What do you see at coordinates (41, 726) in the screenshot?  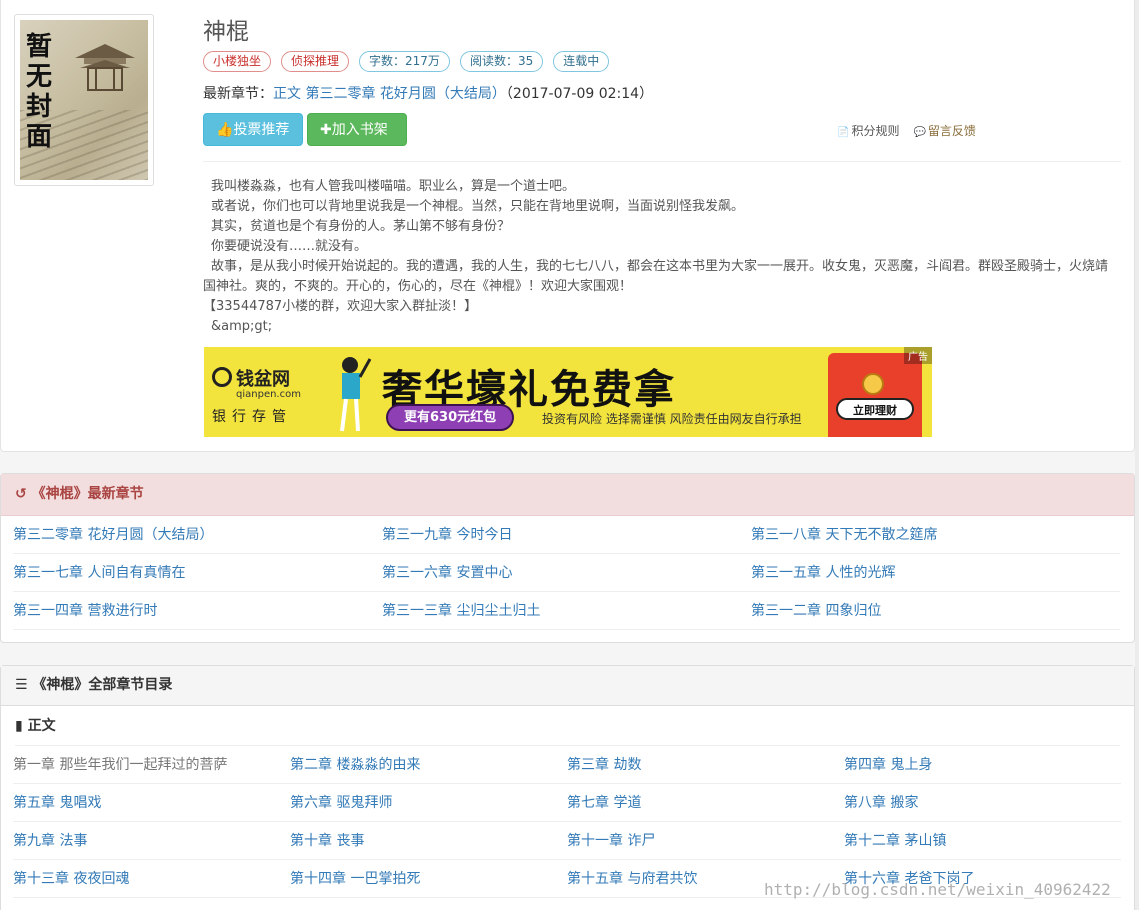 I see `volume-title: 正文` at bounding box center [41, 726].